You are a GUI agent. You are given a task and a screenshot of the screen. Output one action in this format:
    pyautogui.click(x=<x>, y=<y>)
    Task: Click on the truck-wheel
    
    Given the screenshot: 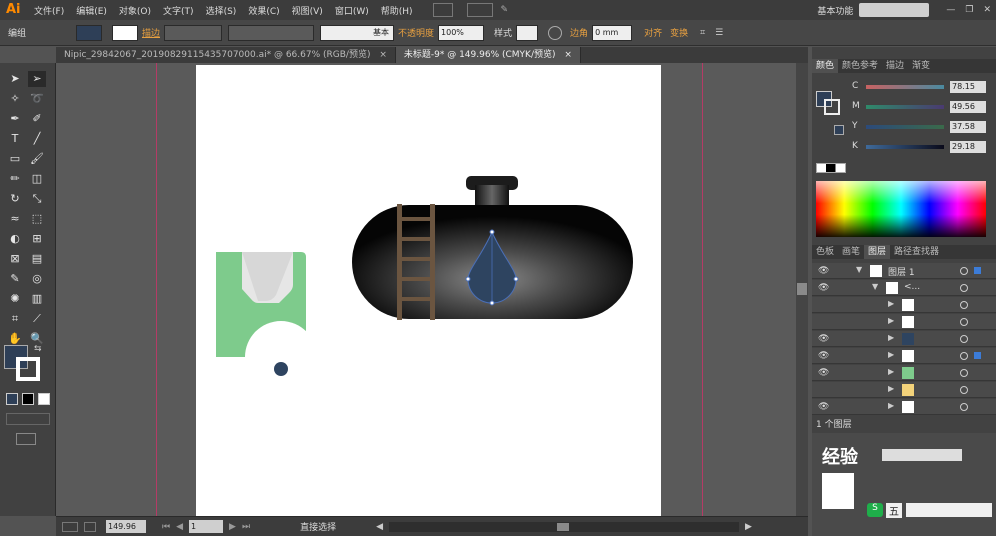 What is the action you would take?
    pyautogui.click(x=281, y=369)
    